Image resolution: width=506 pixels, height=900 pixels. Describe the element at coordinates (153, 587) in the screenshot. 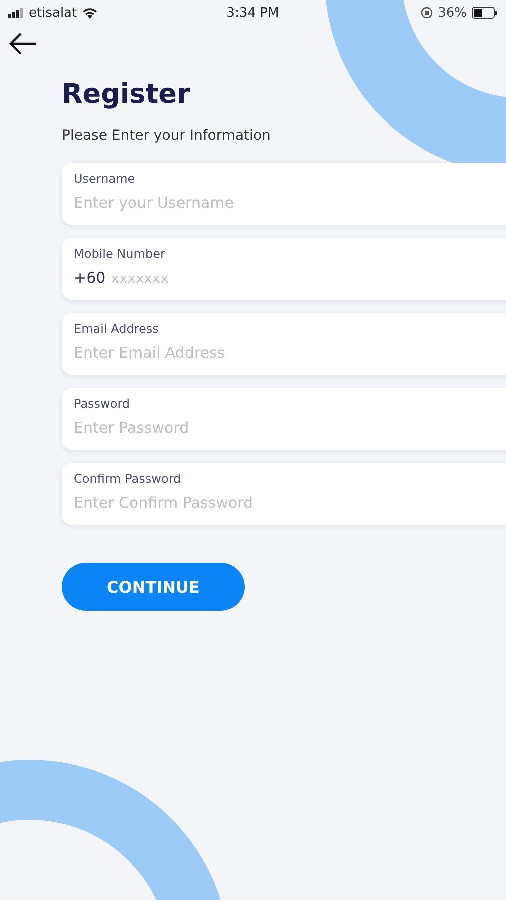

I see `continue-button: CONTINUE` at that location.